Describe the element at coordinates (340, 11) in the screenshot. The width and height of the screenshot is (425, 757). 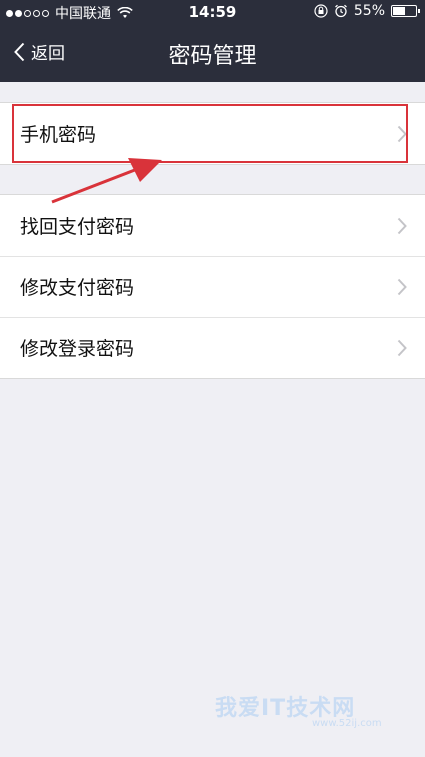
I see `alarm-icon` at that location.